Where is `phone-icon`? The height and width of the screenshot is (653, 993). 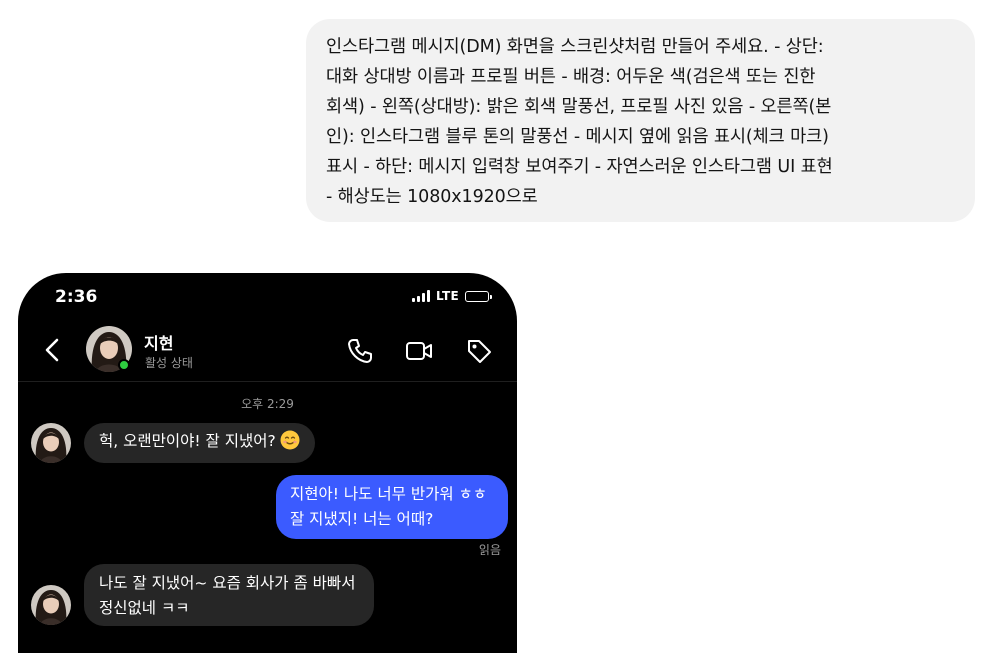 phone-icon is located at coordinates (360, 351).